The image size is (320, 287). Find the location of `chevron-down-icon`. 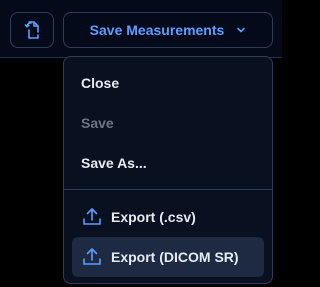

chevron-down-icon is located at coordinates (241, 30).